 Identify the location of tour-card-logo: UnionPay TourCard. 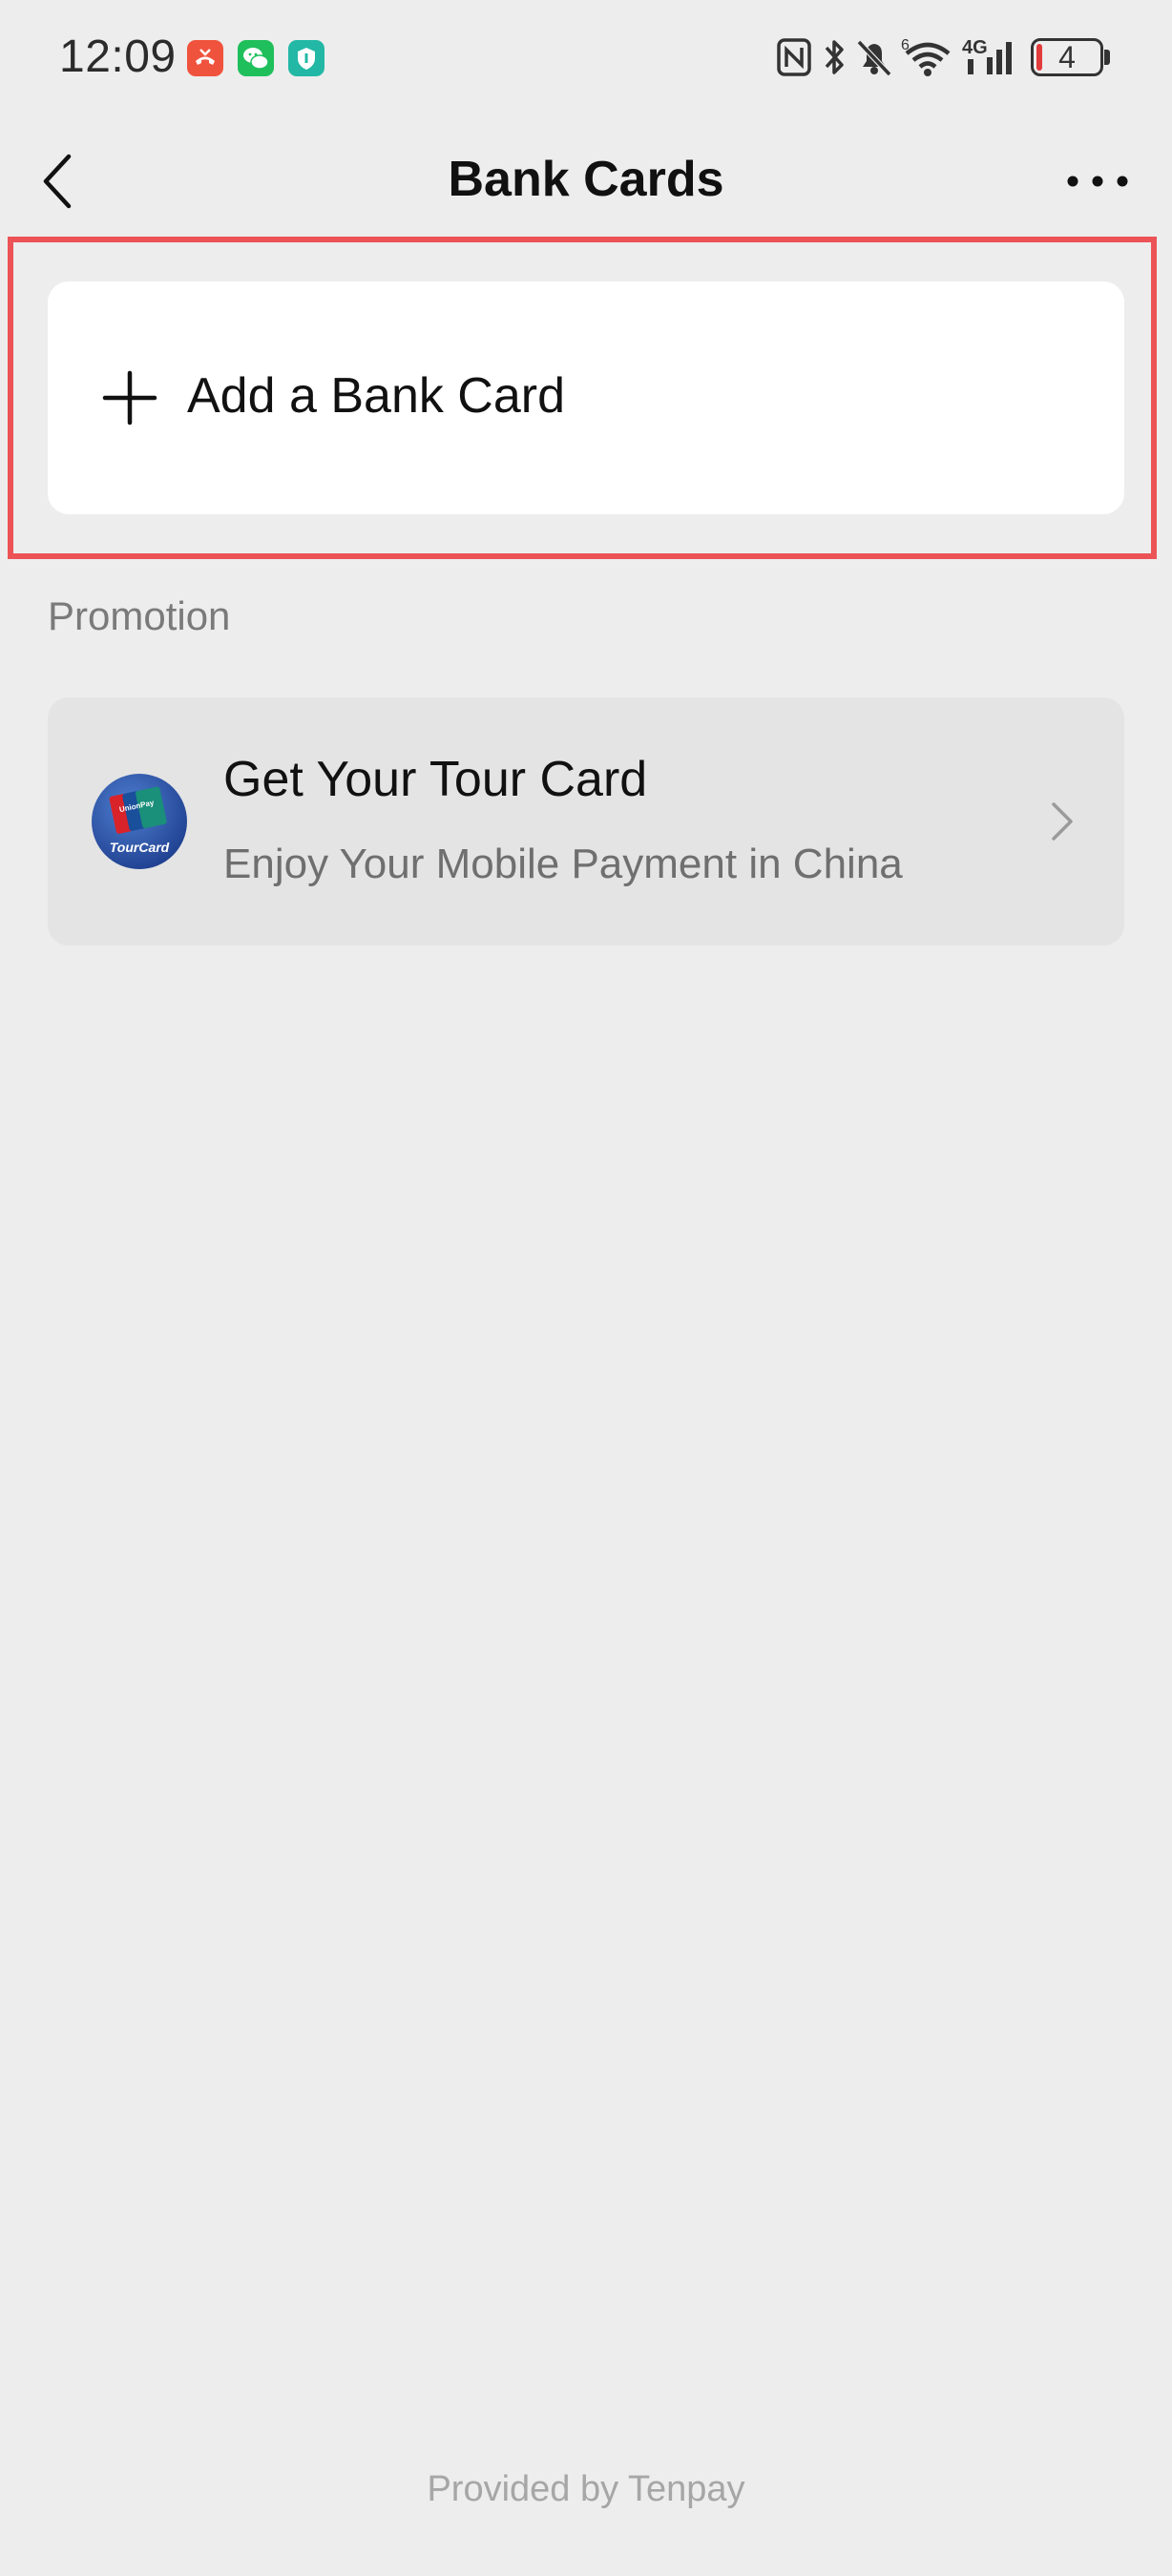
(139, 821).